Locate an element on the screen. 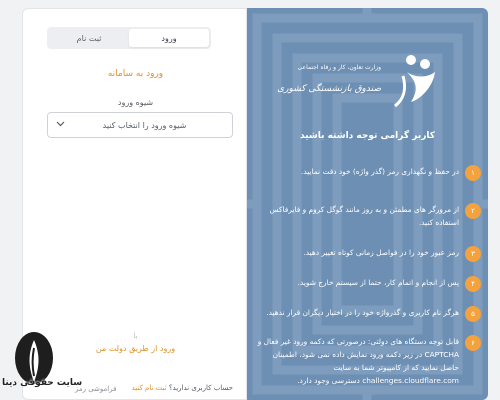 This screenshot has width=500, height=400. logo-ministry-text: وزارت تعاون، کار و رفاه اجتماعی is located at coordinates (339, 67).